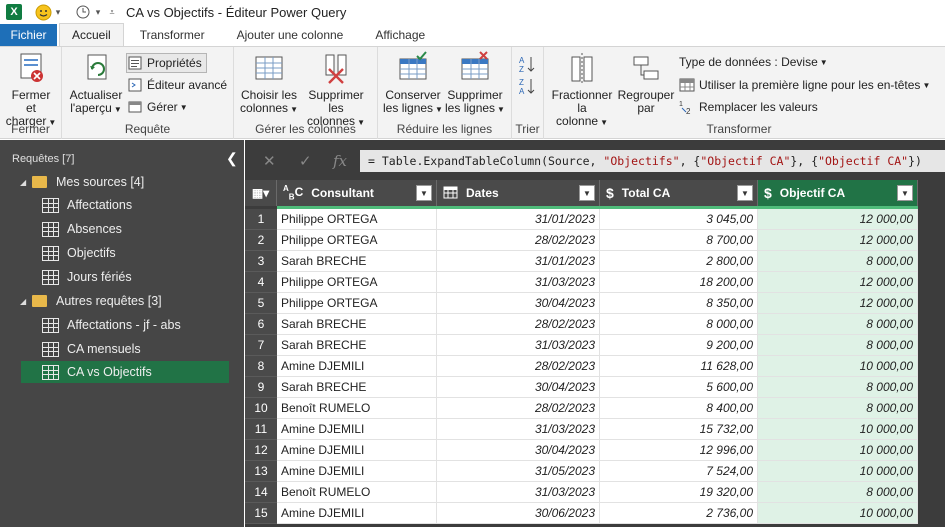  What do you see at coordinates (679, 324) in the screenshot?
I see `cell-total-ca: 8 000,00` at bounding box center [679, 324].